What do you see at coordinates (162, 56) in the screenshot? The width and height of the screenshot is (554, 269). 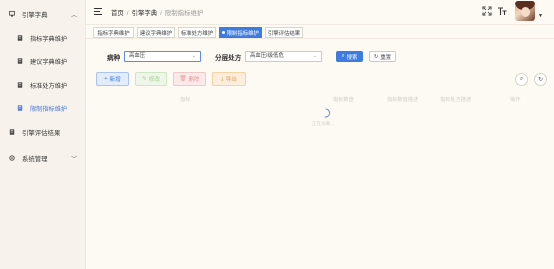 I see `disease-select: 高血压 ⌄` at bounding box center [162, 56].